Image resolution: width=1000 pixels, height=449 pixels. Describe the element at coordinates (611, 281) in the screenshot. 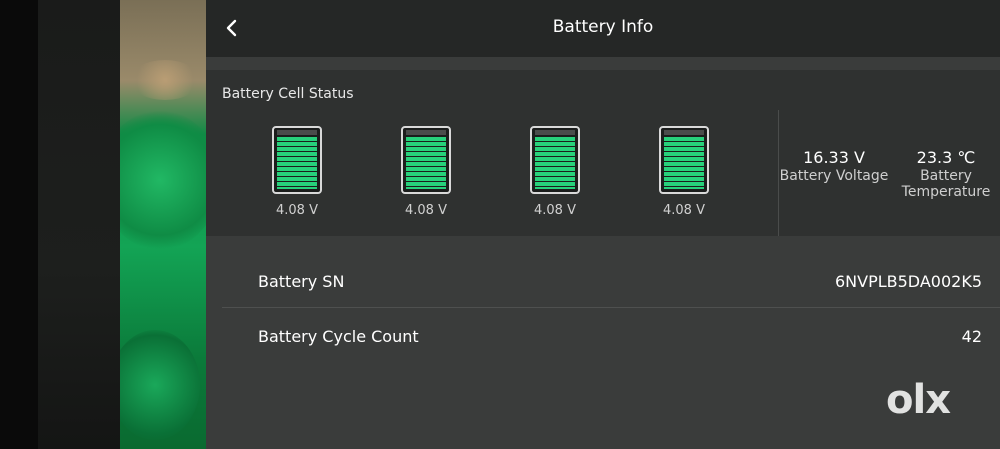

I see `battery-sn-row: Battery SN 6NVPLB5DA002K5` at that location.